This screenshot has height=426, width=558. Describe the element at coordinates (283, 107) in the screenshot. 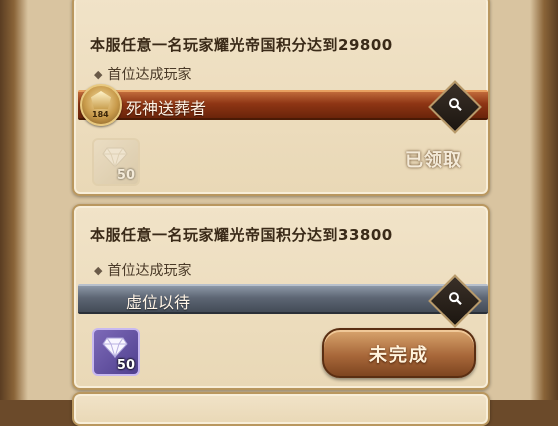

I see `player-ribbon: 184 死神送葬者` at that location.